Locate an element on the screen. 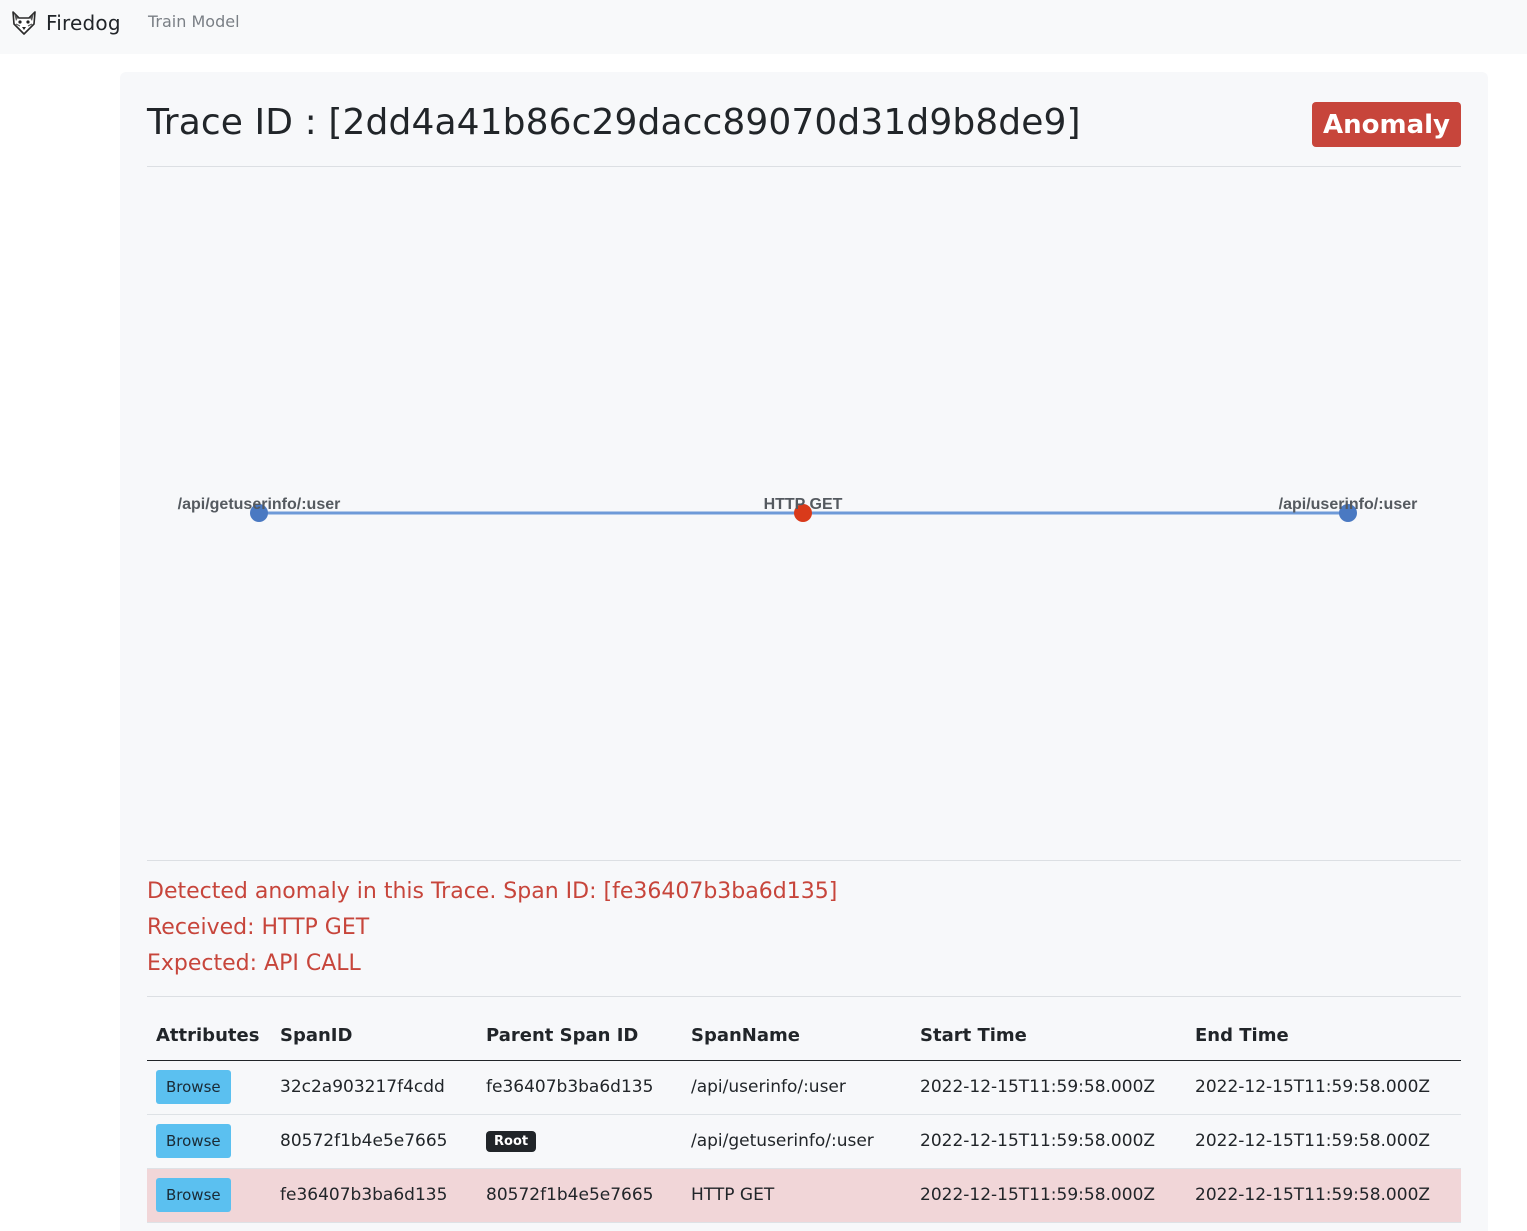 This screenshot has height=1231, width=1527. nav-link-train-model: Train Model is located at coordinates (194, 21).